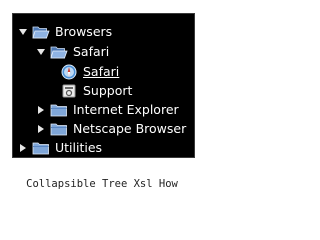 This screenshot has width=320, height=240. What do you see at coordinates (108, 90) in the screenshot?
I see `tree-item-label: Support` at bounding box center [108, 90].